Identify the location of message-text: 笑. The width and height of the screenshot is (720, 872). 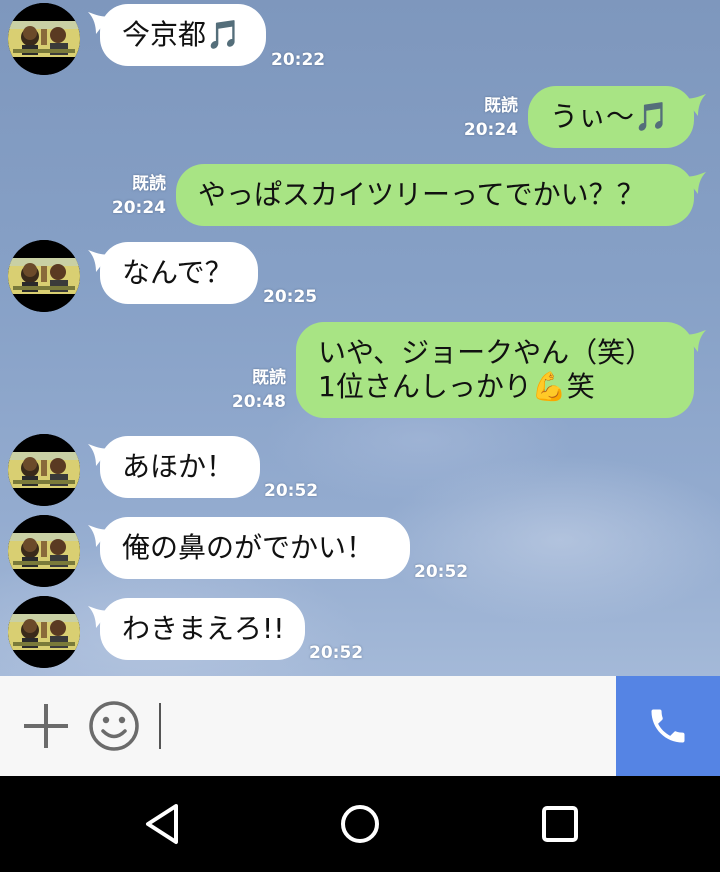
(580, 386).